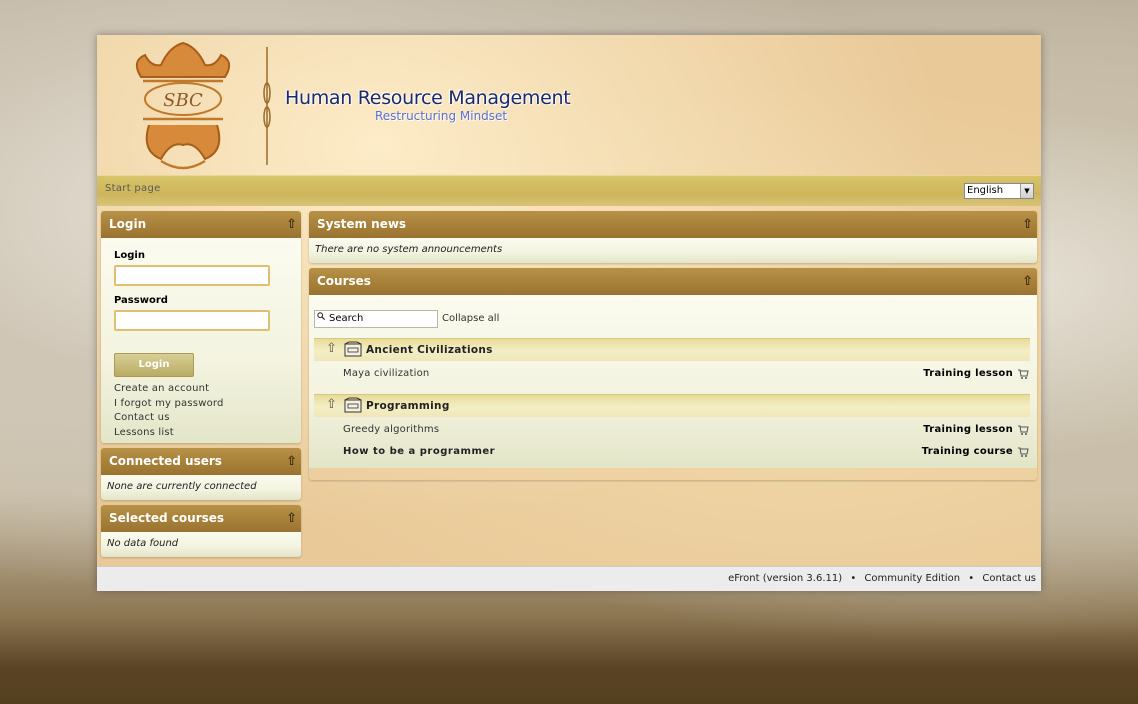  I want to click on connected-users-body: None are currently connected, so click(201, 487).